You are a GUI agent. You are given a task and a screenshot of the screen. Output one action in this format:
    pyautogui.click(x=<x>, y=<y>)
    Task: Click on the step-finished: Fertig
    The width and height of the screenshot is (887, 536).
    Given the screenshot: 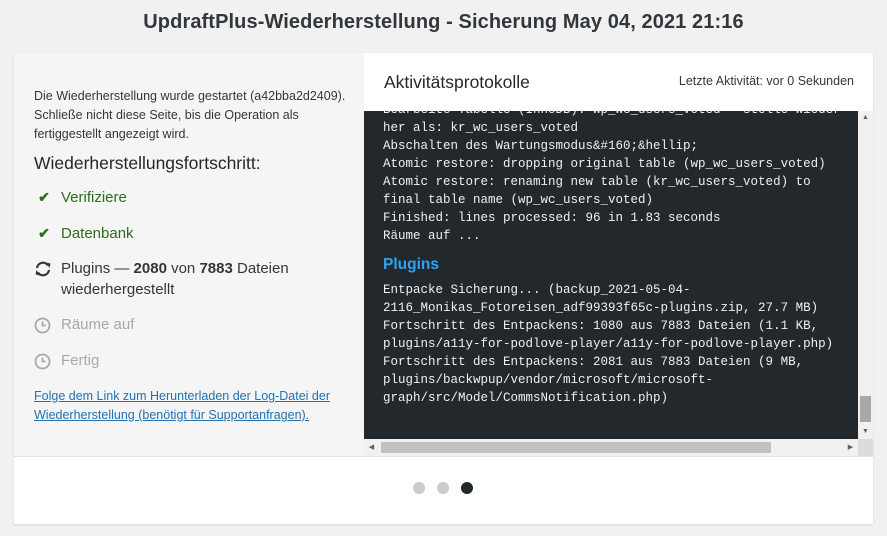 What is the action you would take?
    pyautogui.click(x=66, y=360)
    